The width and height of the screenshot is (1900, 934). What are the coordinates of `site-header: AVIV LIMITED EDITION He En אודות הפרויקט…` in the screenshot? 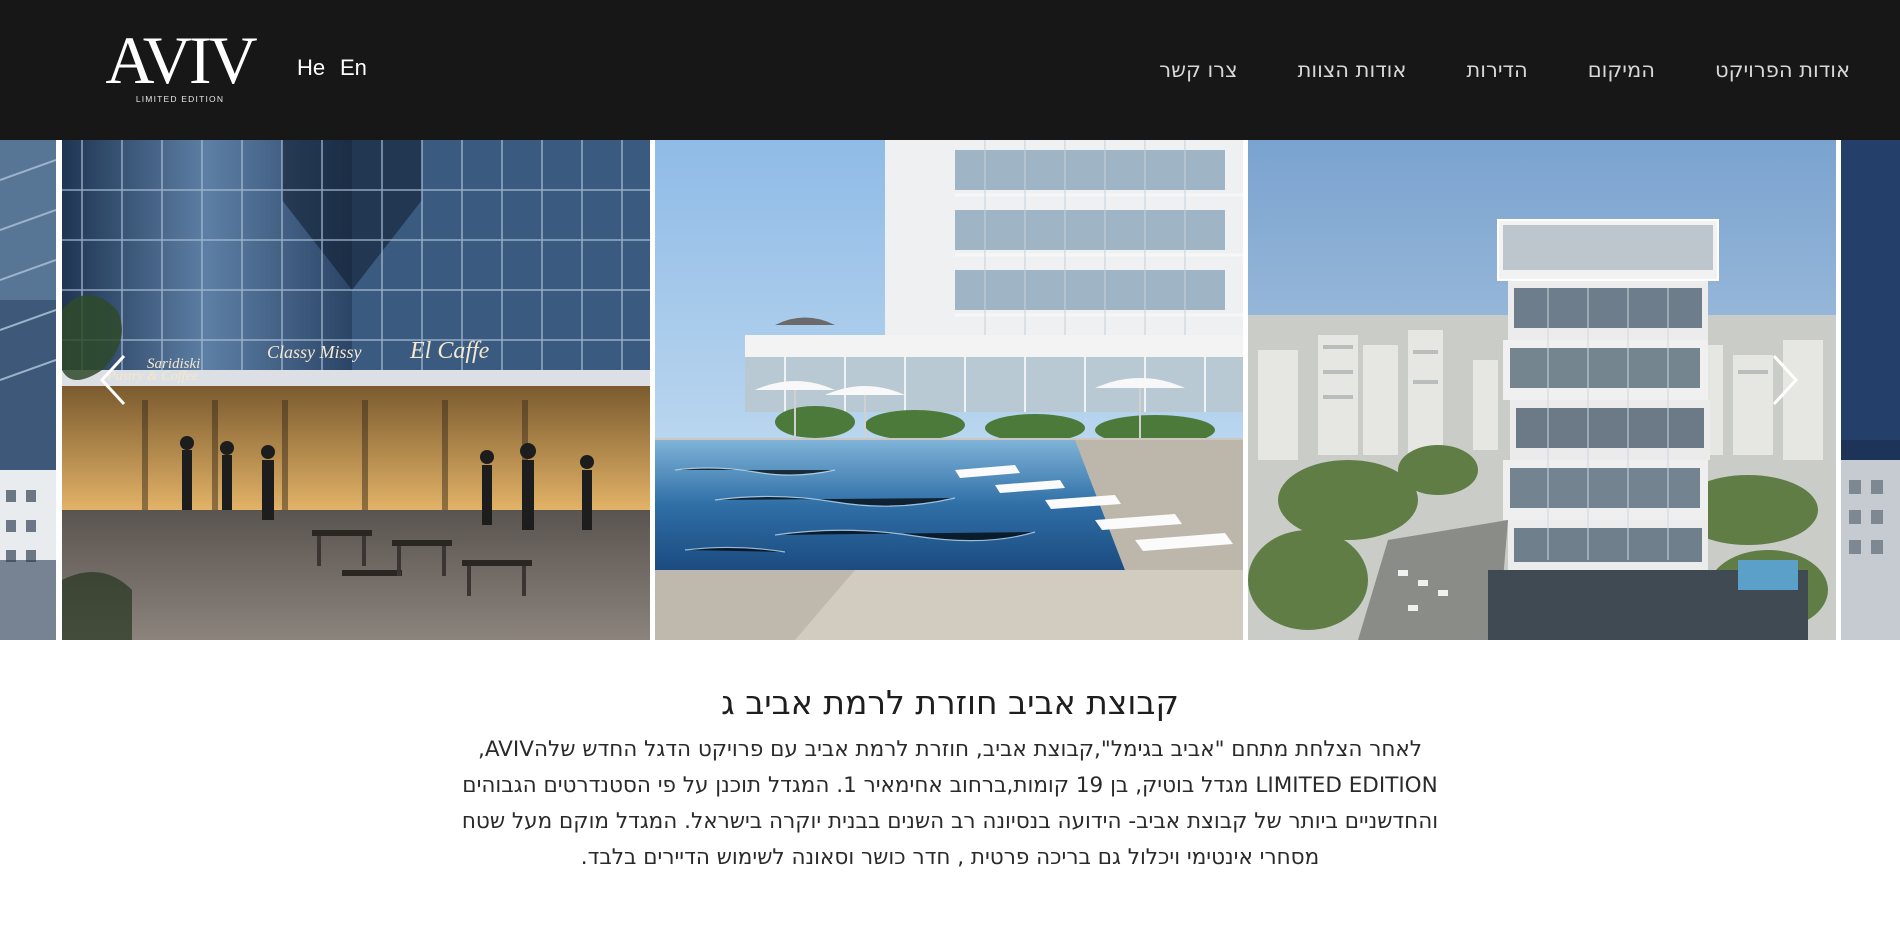 It's located at (950, 70).